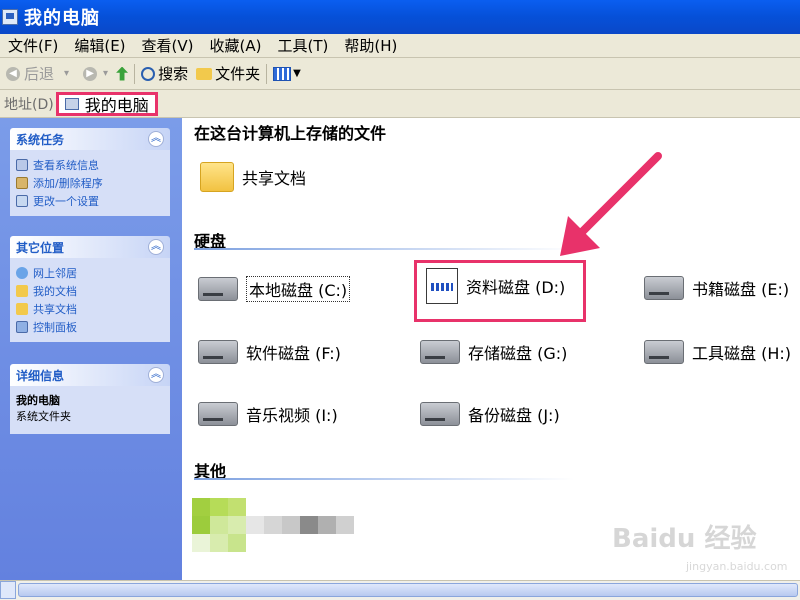  Describe the element at coordinates (236, 45) in the screenshot. I see `menu-favorites: 收藏(A)` at that location.